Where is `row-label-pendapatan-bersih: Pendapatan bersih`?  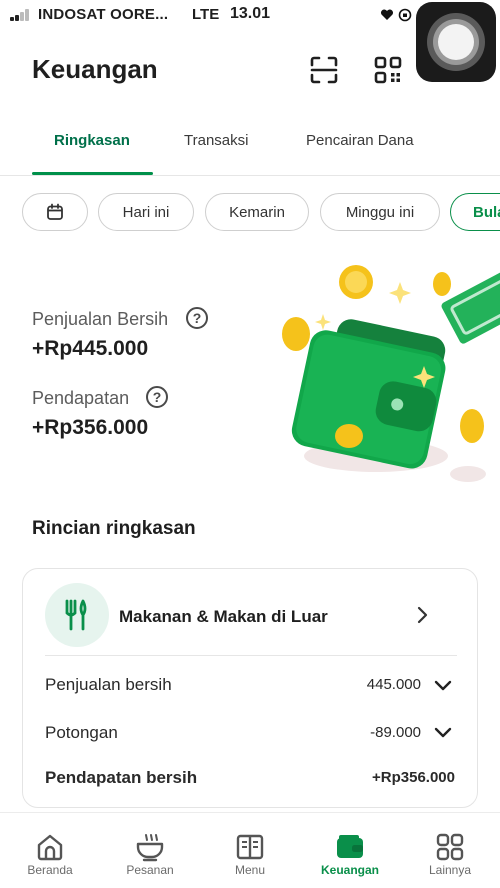
row-label-pendapatan-bersih: Pendapatan bersih is located at coordinates (121, 777).